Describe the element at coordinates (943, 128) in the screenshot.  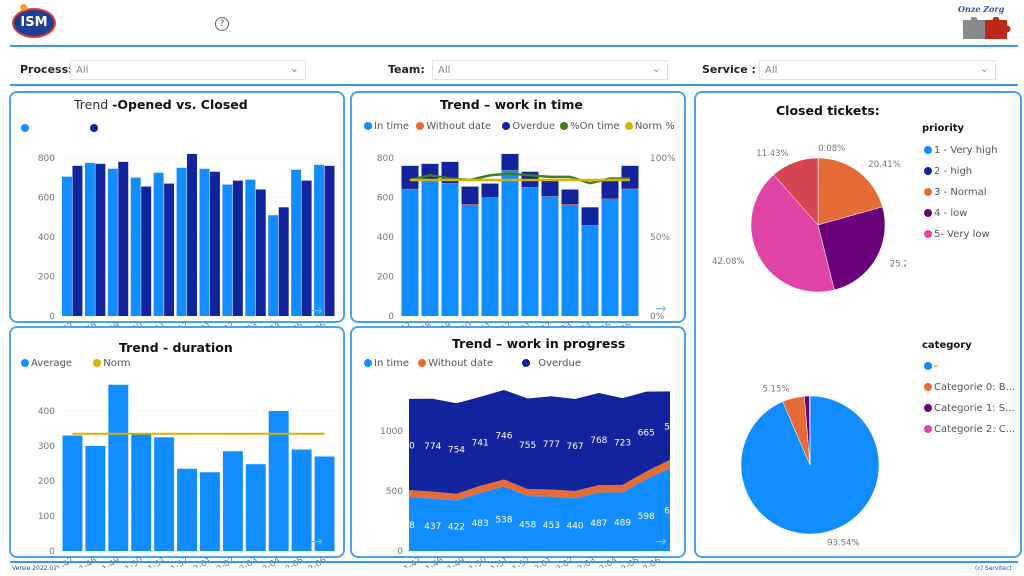
I see `priority-legend-title: priority` at that location.